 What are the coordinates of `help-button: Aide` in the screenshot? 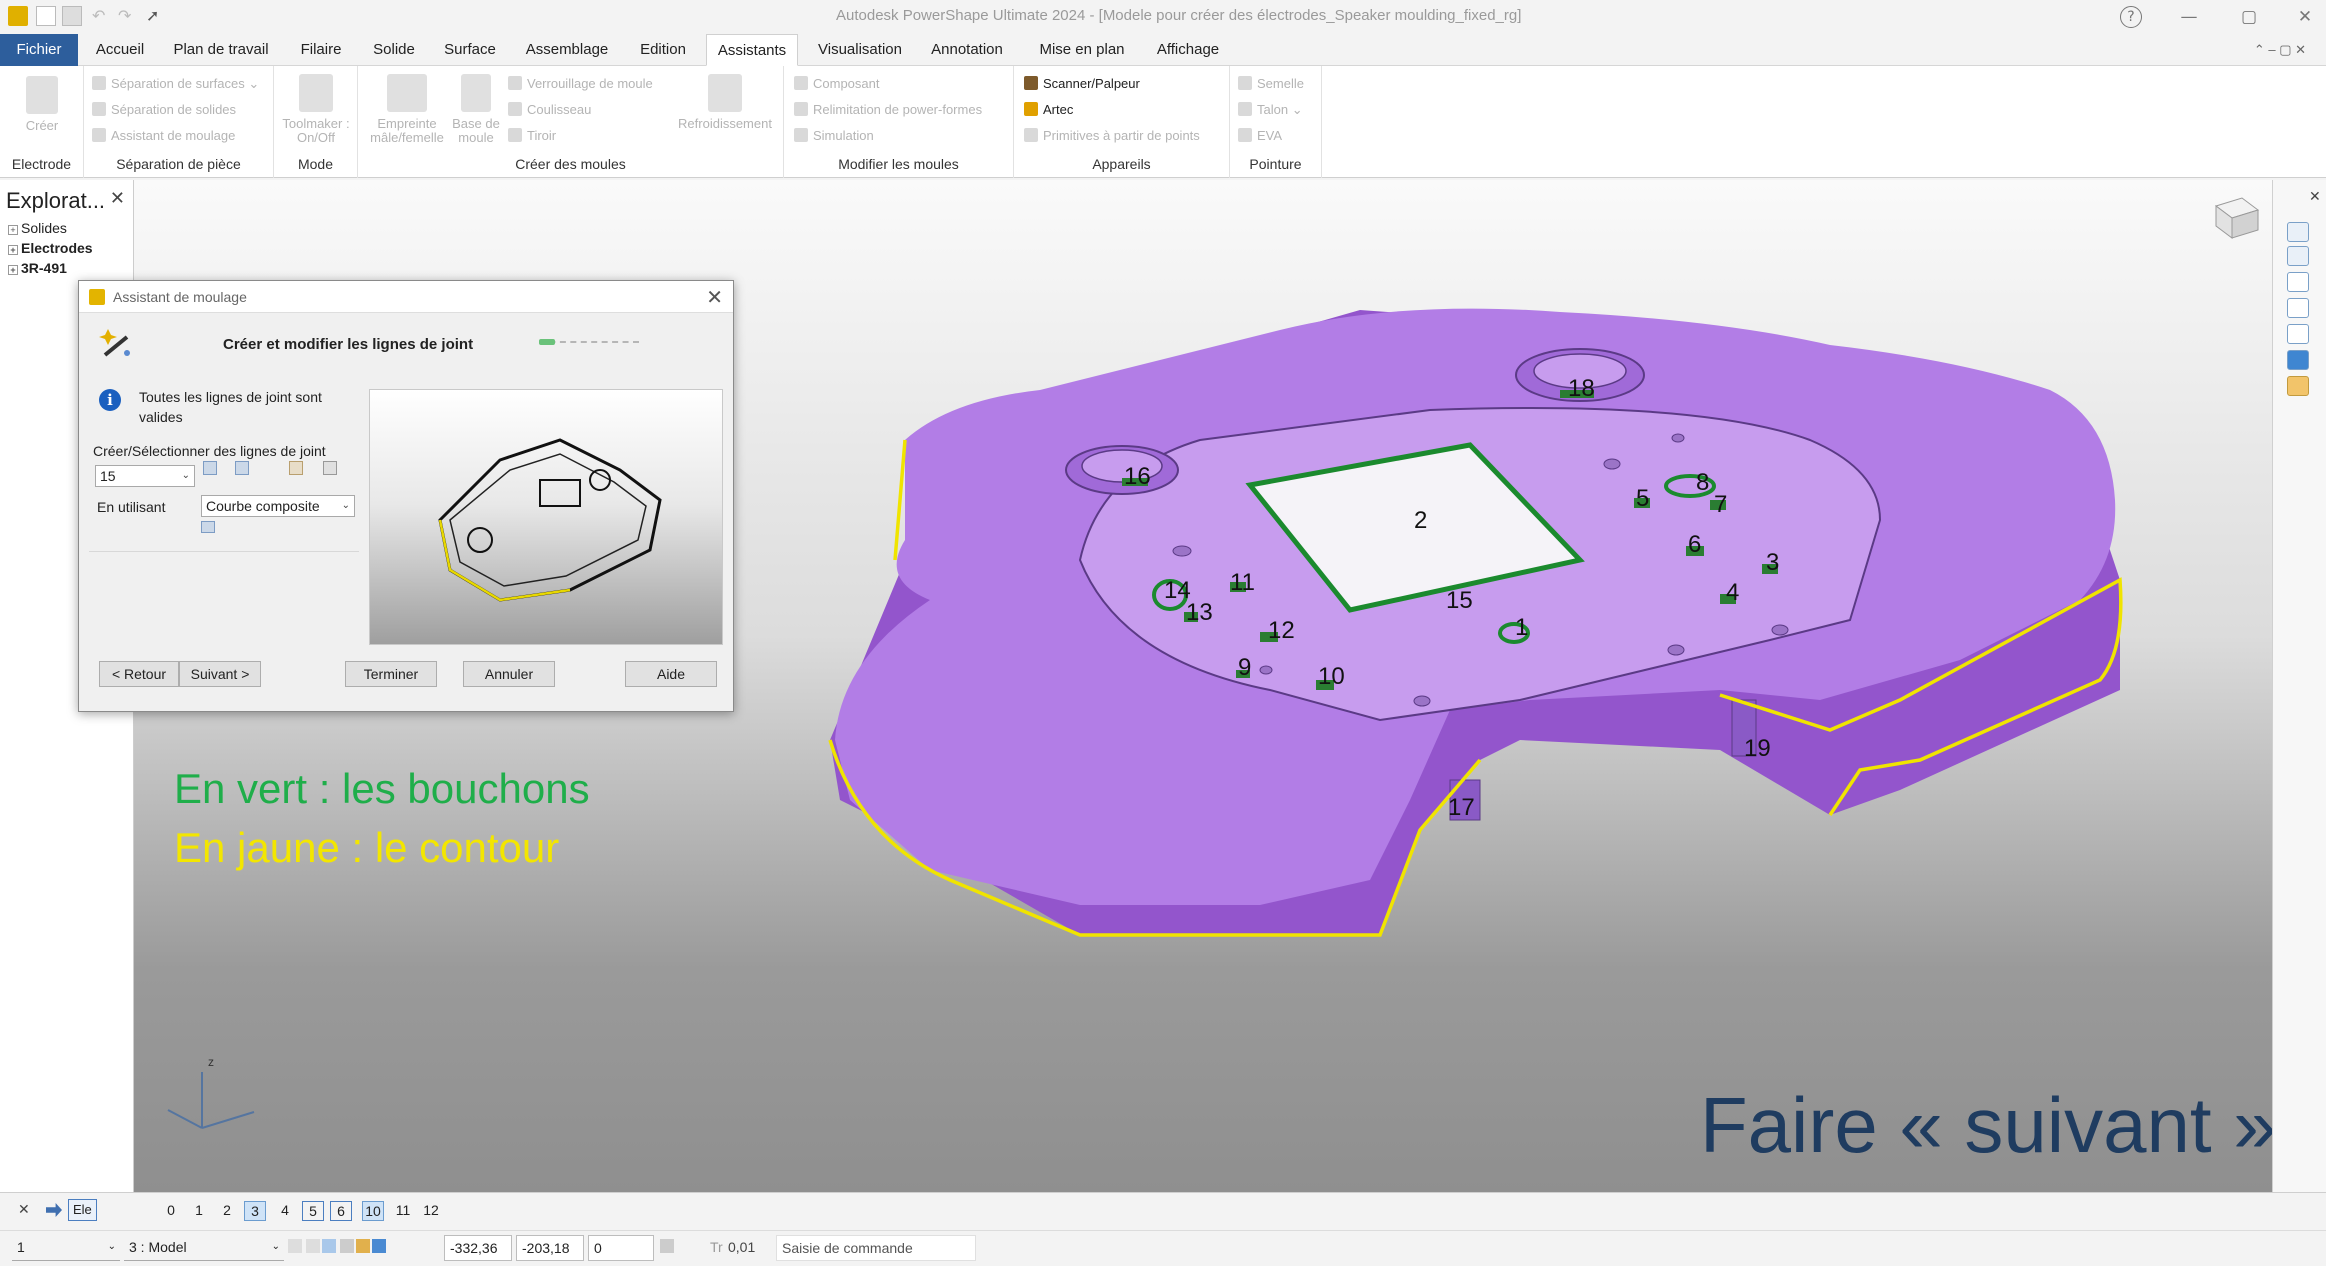 It's located at (671, 674).